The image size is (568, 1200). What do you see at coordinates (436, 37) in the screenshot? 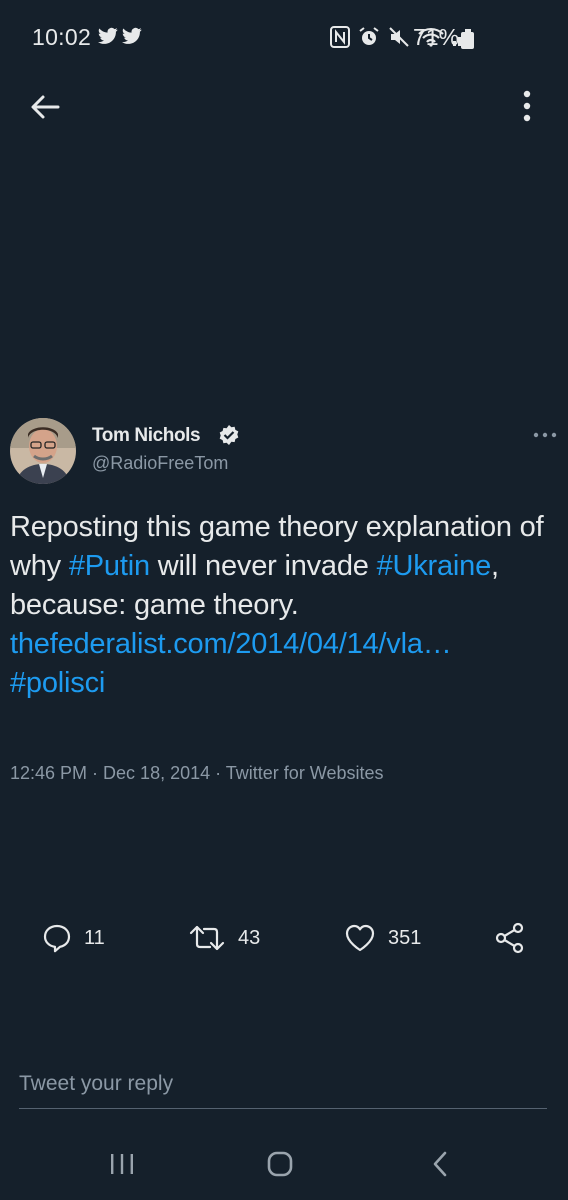
I see `battery-percent: 71%` at bounding box center [436, 37].